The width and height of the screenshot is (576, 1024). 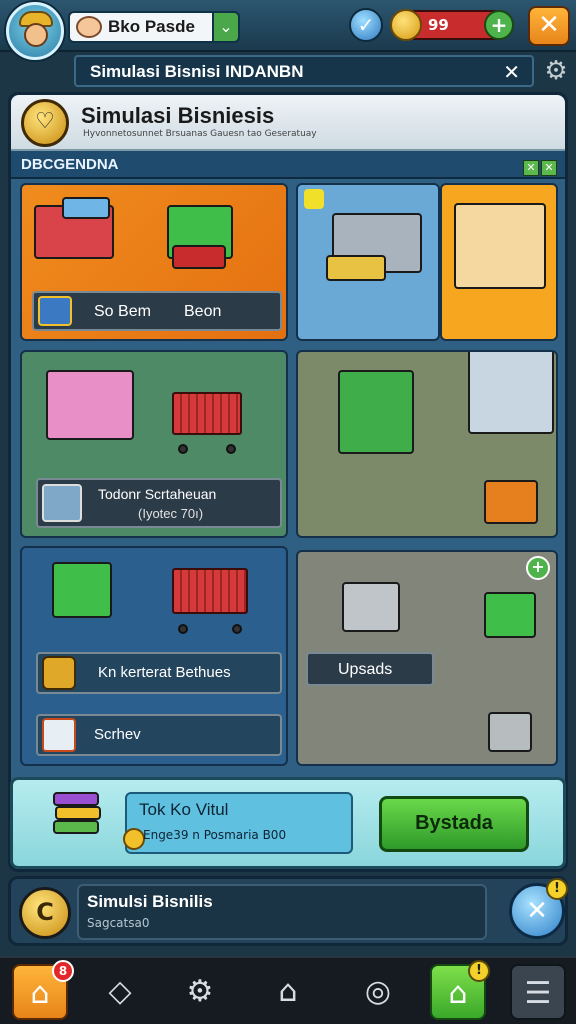 What do you see at coordinates (376, 412) in the screenshot?
I see `weighing-machine-icon` at bounding box center [376, 412].